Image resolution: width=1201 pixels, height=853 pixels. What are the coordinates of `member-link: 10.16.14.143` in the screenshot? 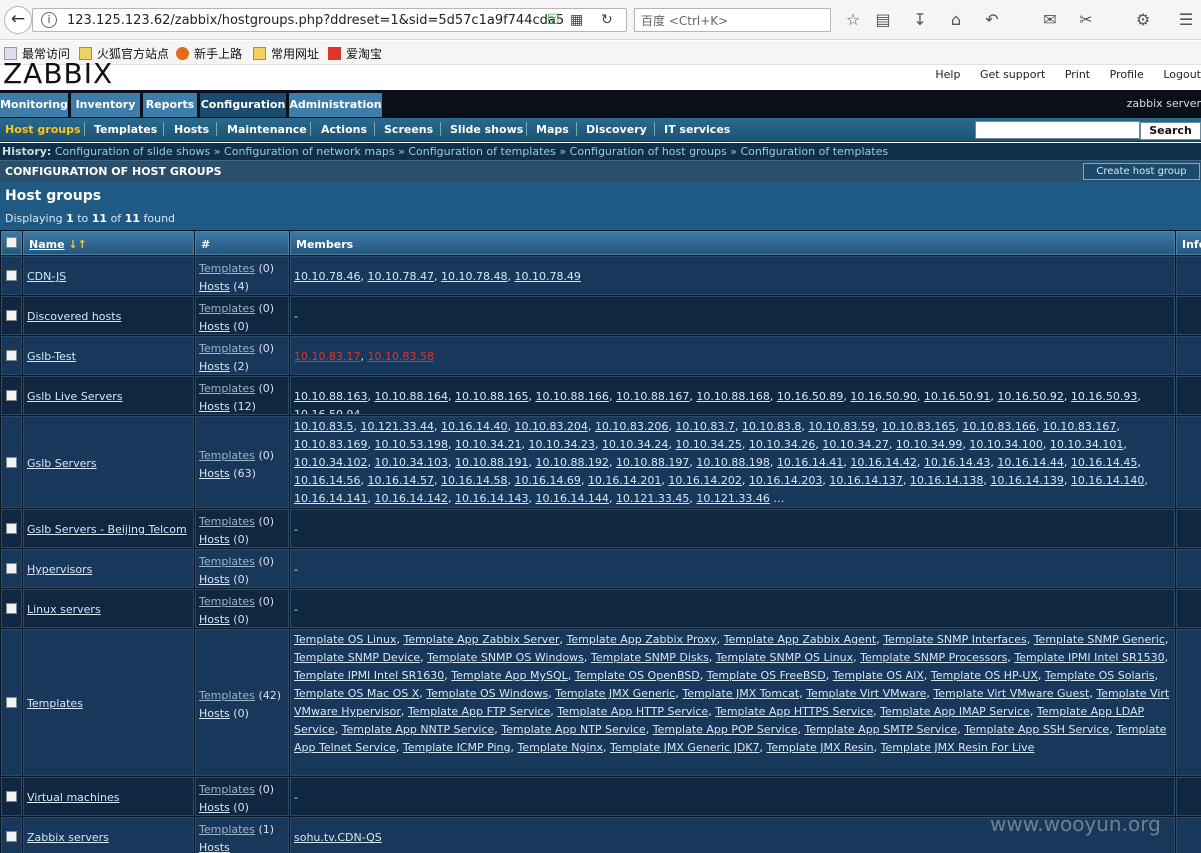 It's located at (491, 498).